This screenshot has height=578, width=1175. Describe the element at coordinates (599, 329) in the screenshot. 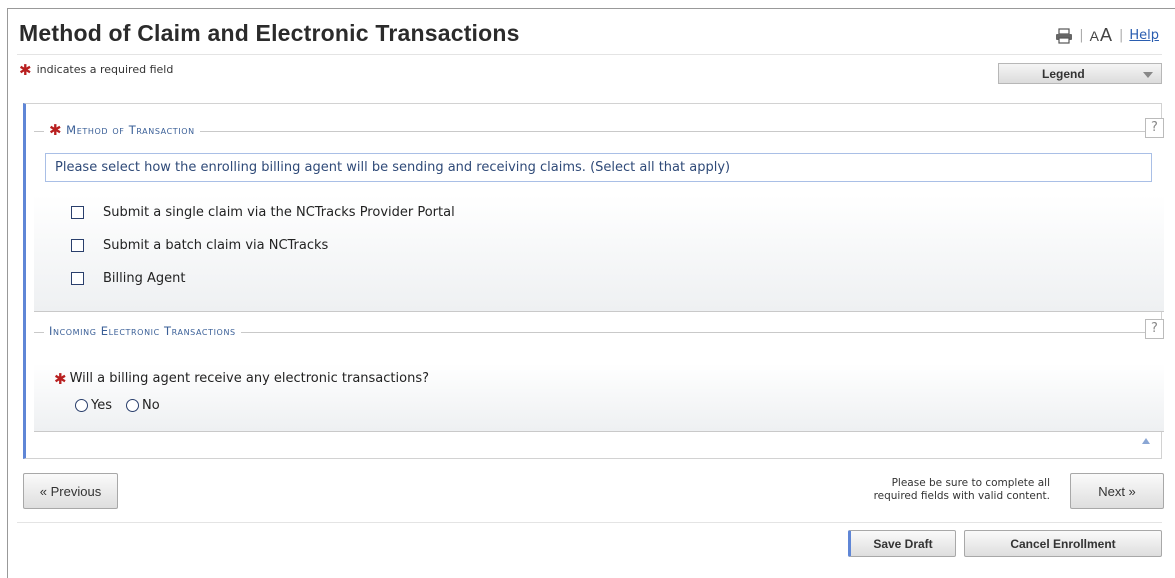

I see `section-header: Incoming Electronic Transactions ?` at that location.